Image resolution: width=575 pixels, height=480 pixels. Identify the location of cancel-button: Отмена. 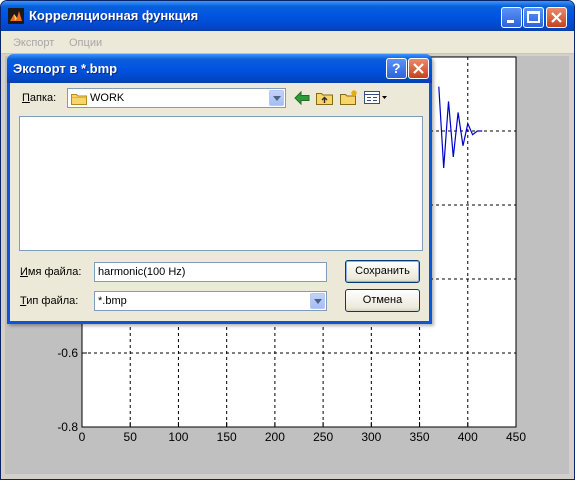
(382, 300).